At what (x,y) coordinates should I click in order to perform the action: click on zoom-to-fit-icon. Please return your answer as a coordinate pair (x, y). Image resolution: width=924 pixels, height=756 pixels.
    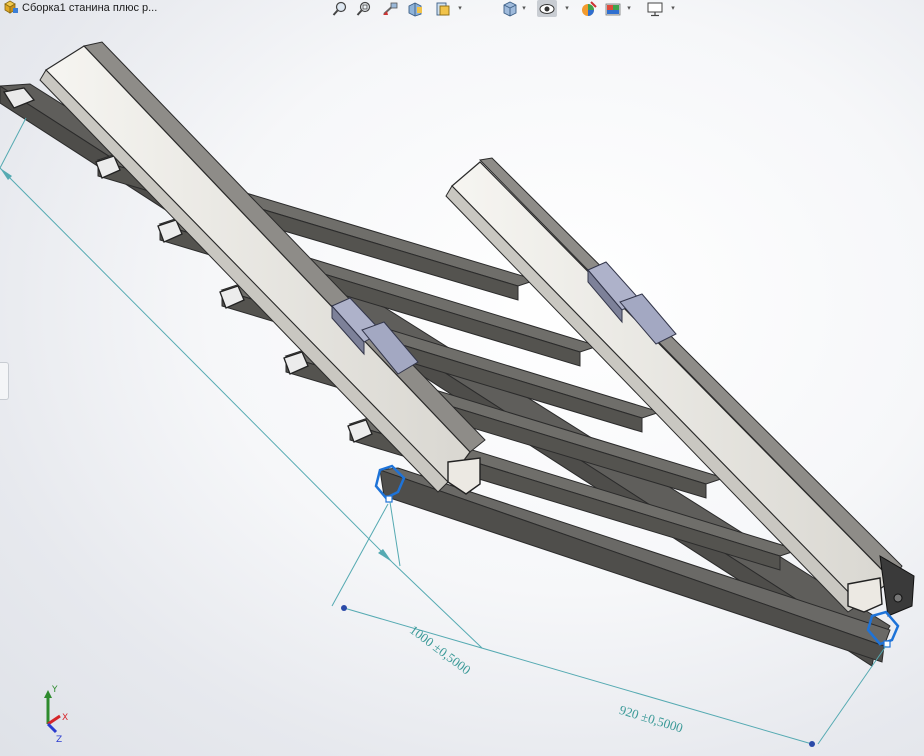
    Looking at the image, I should click on (340, 8).